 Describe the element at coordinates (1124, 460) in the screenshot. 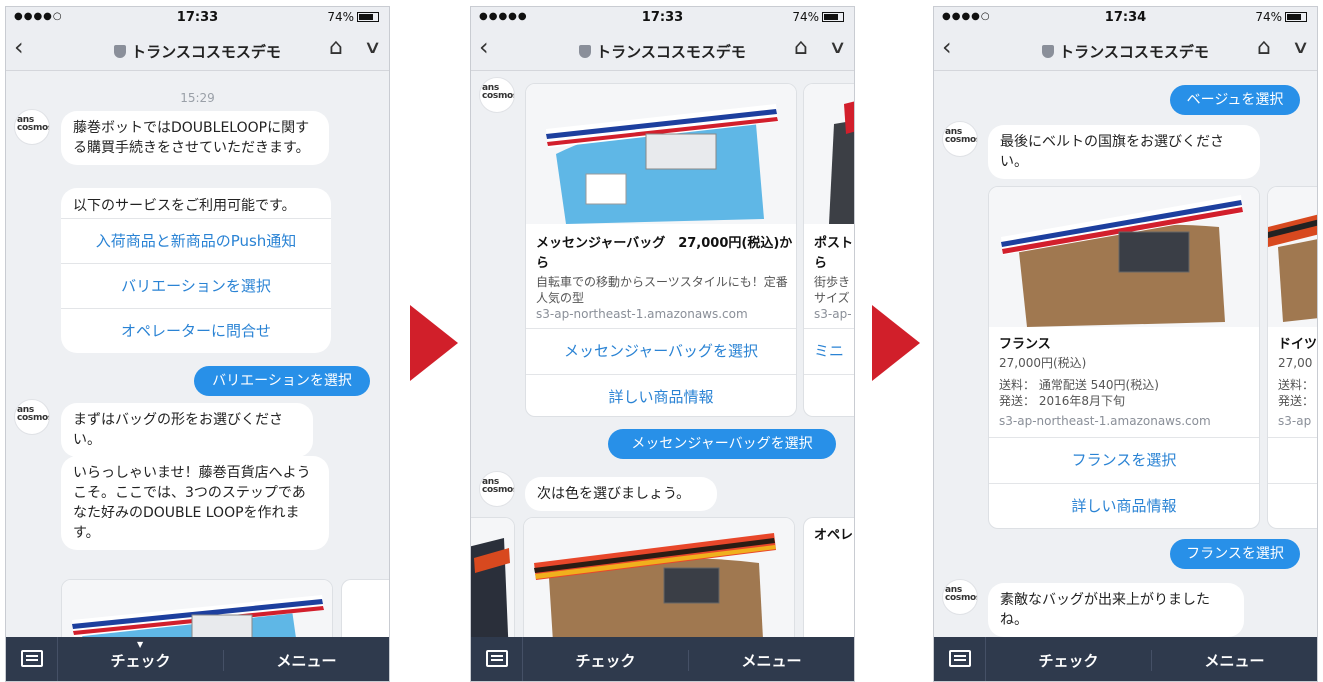

I see `select-france-button: フランスを選択` at that location.